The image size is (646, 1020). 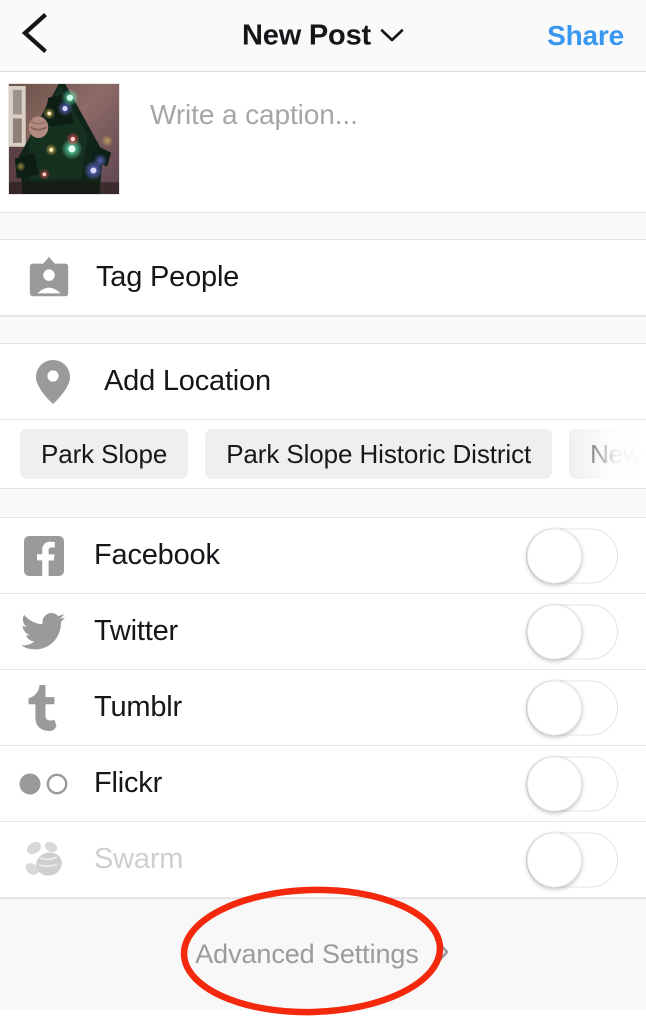 I want to click on post-thumbnail, so click(x=64, y=139).